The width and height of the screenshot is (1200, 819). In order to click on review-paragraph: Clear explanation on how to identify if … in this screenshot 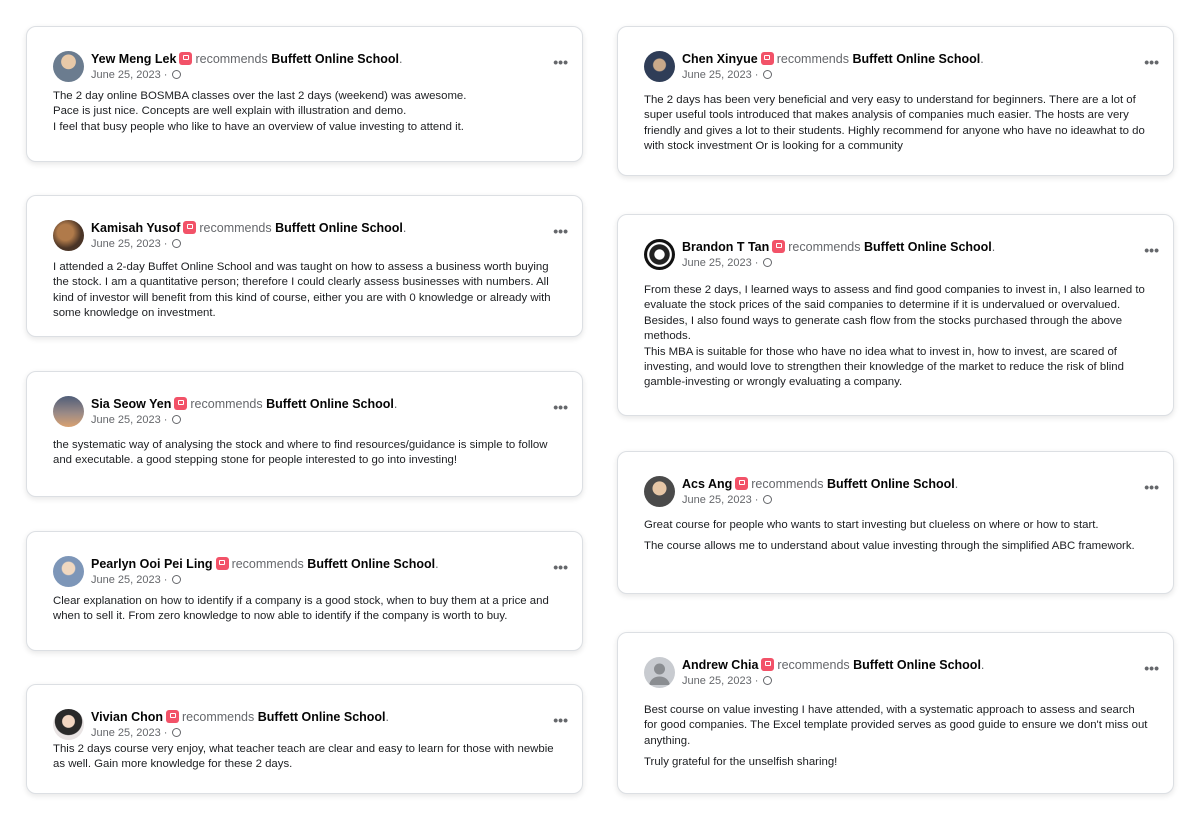, I will do `click(301, 609)`.